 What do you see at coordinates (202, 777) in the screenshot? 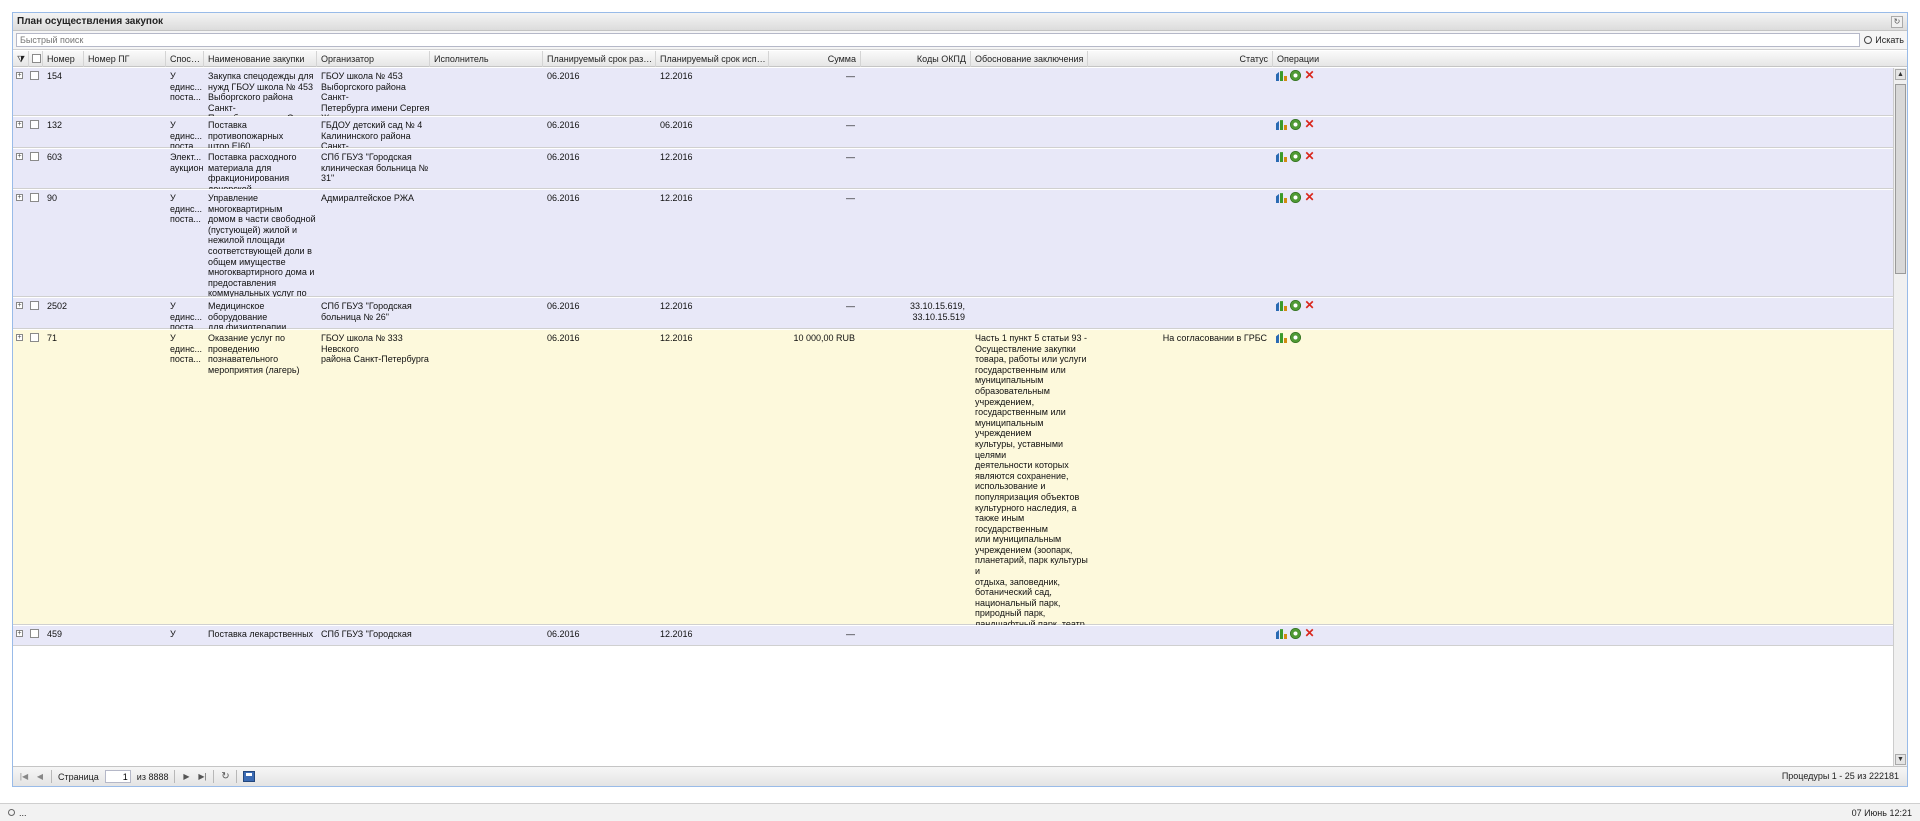
I see `last-page-icon: ▶|` at bounding box center [202, 777].